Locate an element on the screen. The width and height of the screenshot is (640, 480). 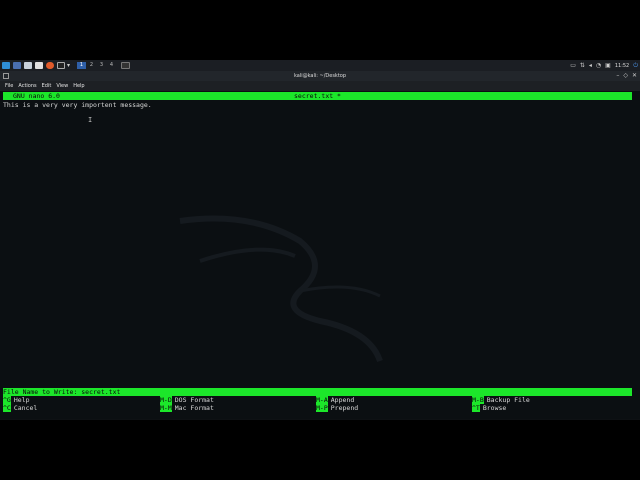
taskbar-terminal-icon is located at coordinates (126, 65).